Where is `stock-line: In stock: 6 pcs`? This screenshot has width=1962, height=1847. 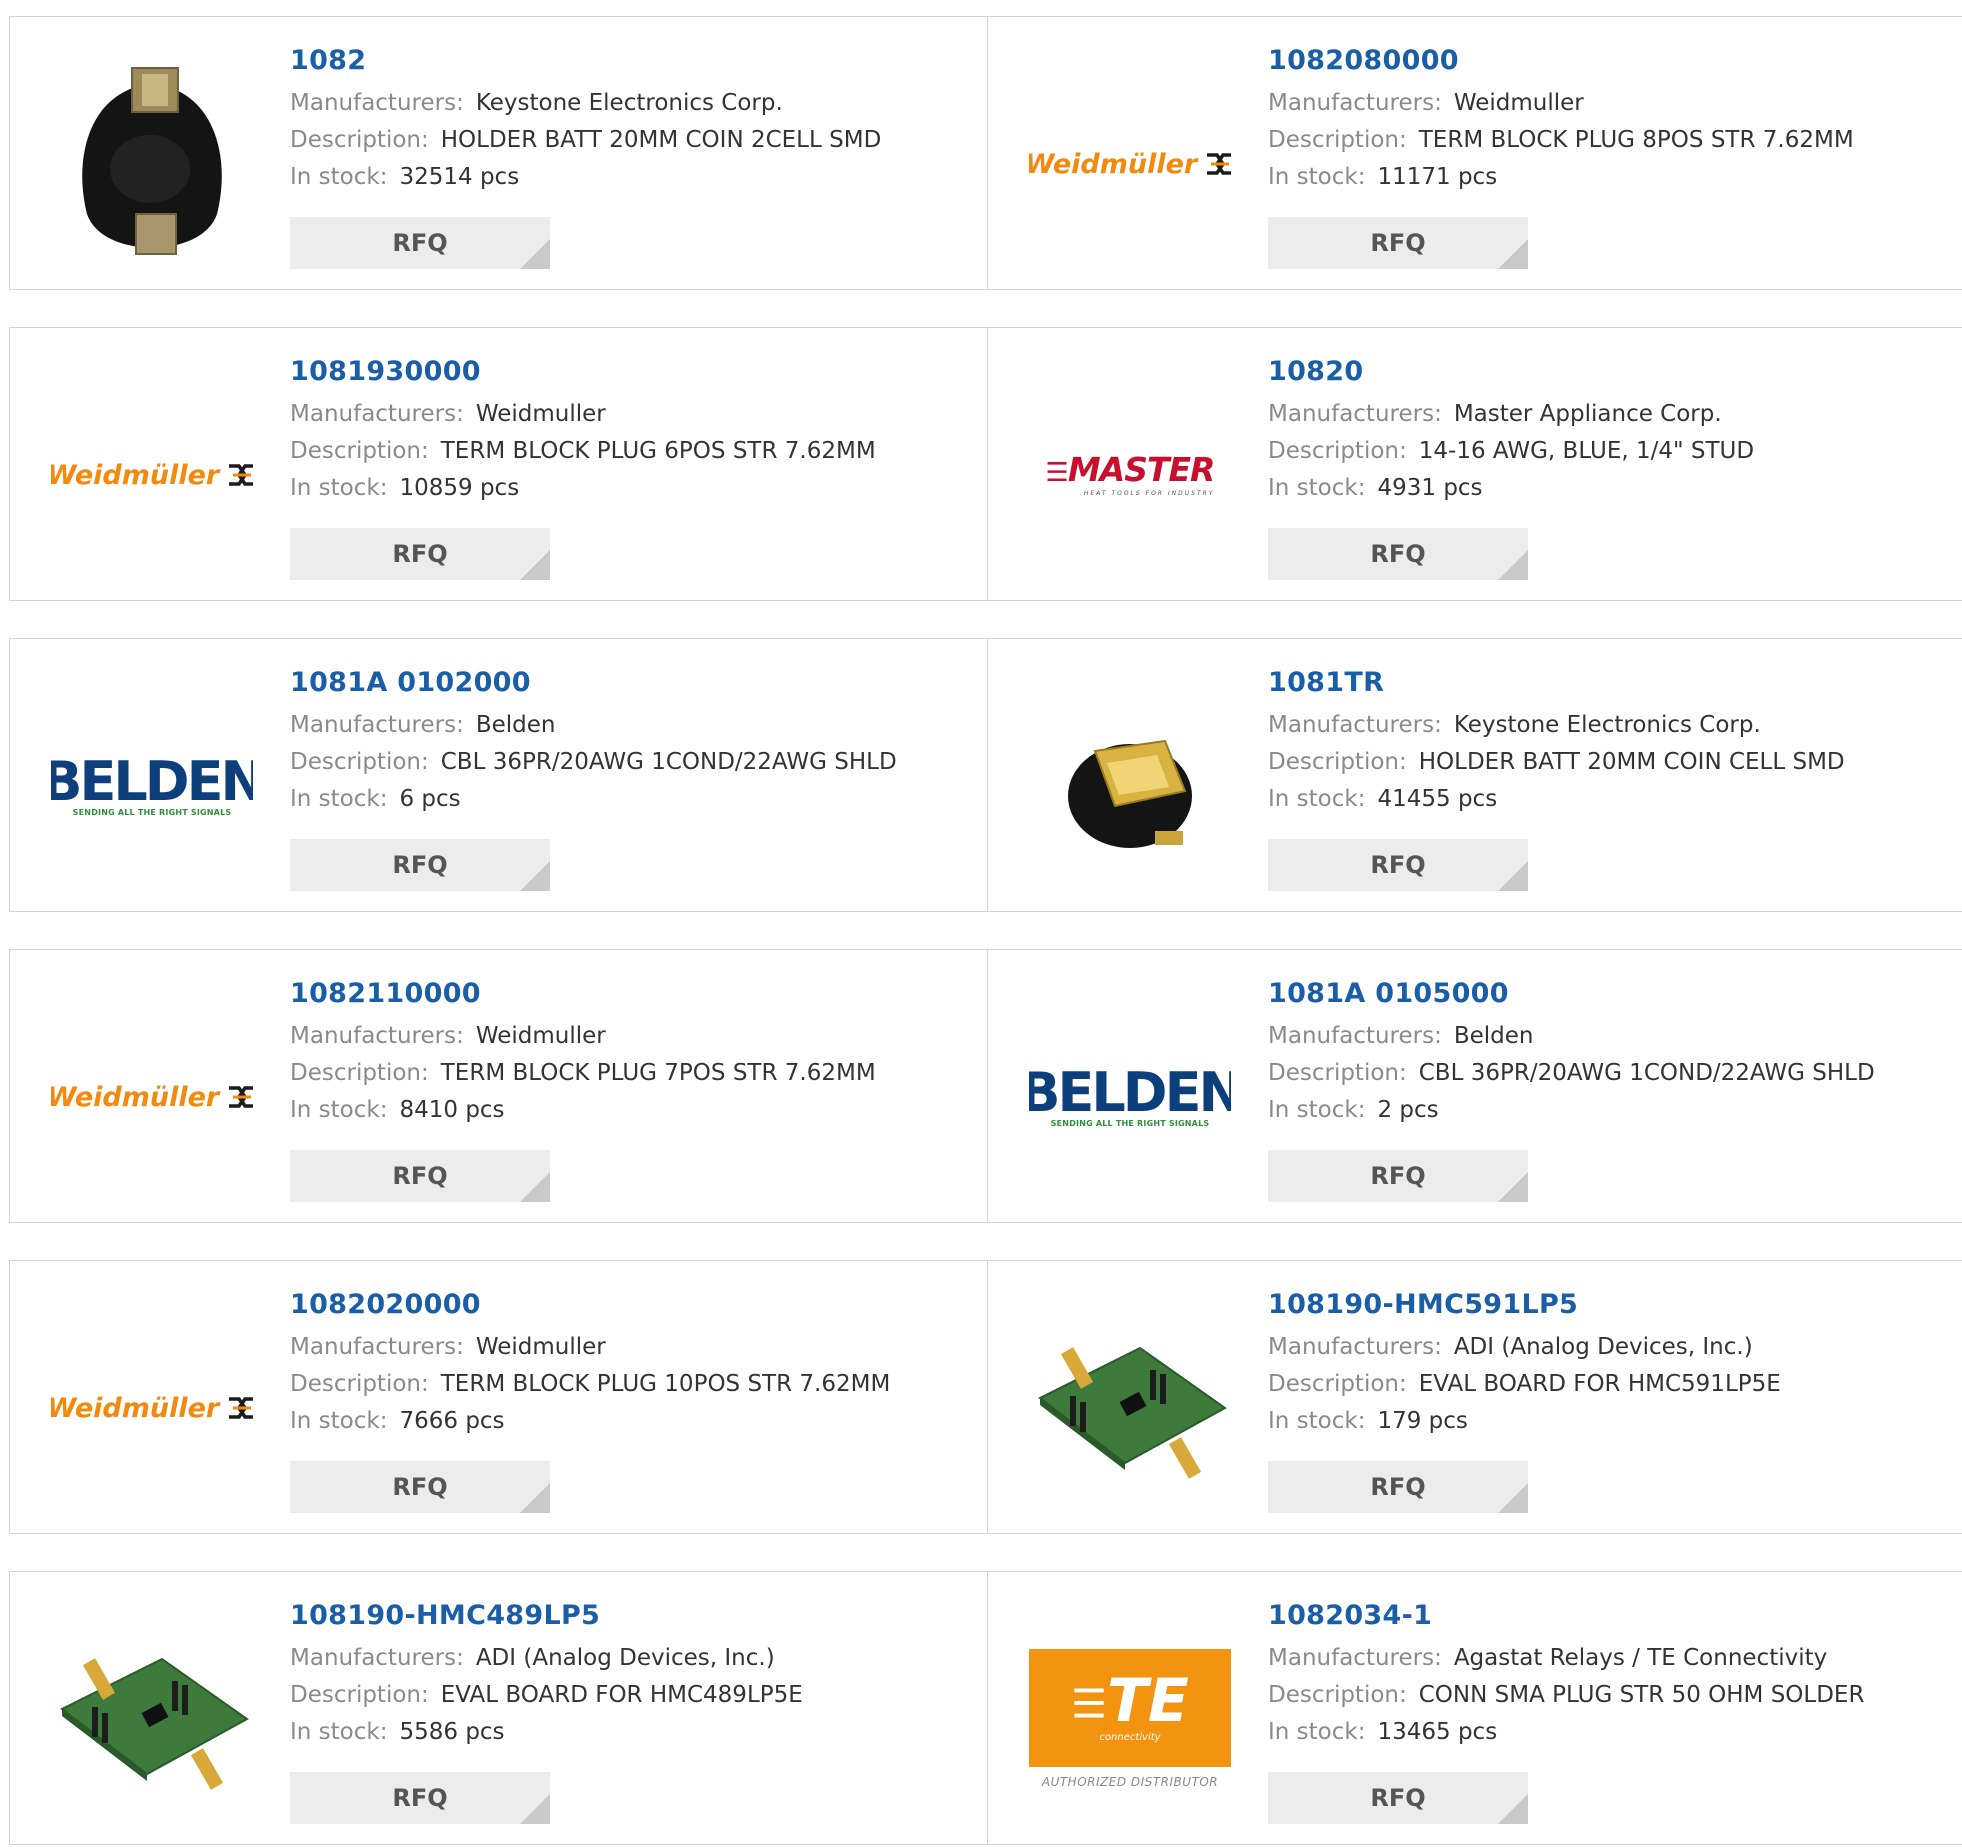 stock-line: In stock: 6 pcs is located at coordinates (593, 799).